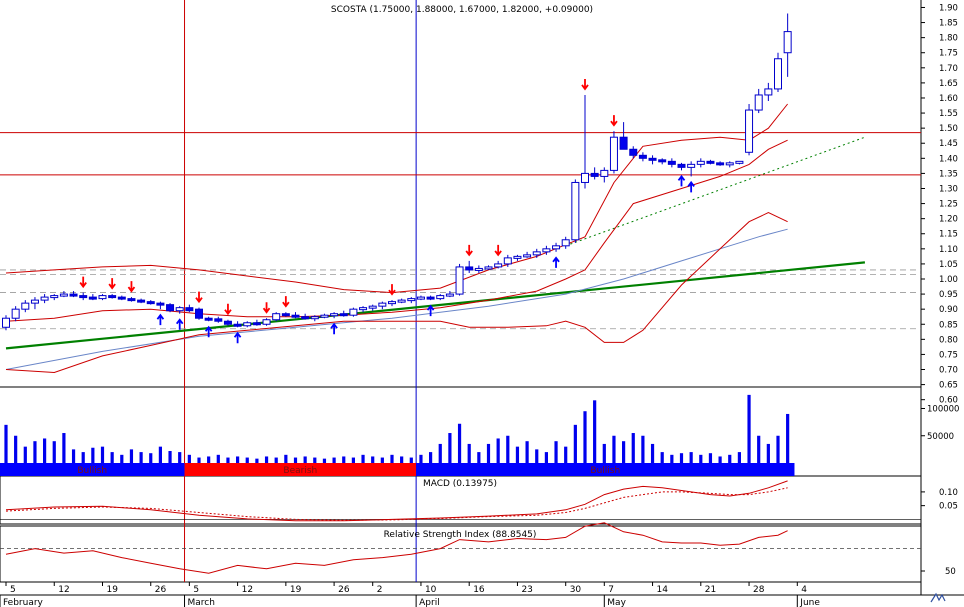  I want to click on price-tick-label: 0.75, so click(948, 355).